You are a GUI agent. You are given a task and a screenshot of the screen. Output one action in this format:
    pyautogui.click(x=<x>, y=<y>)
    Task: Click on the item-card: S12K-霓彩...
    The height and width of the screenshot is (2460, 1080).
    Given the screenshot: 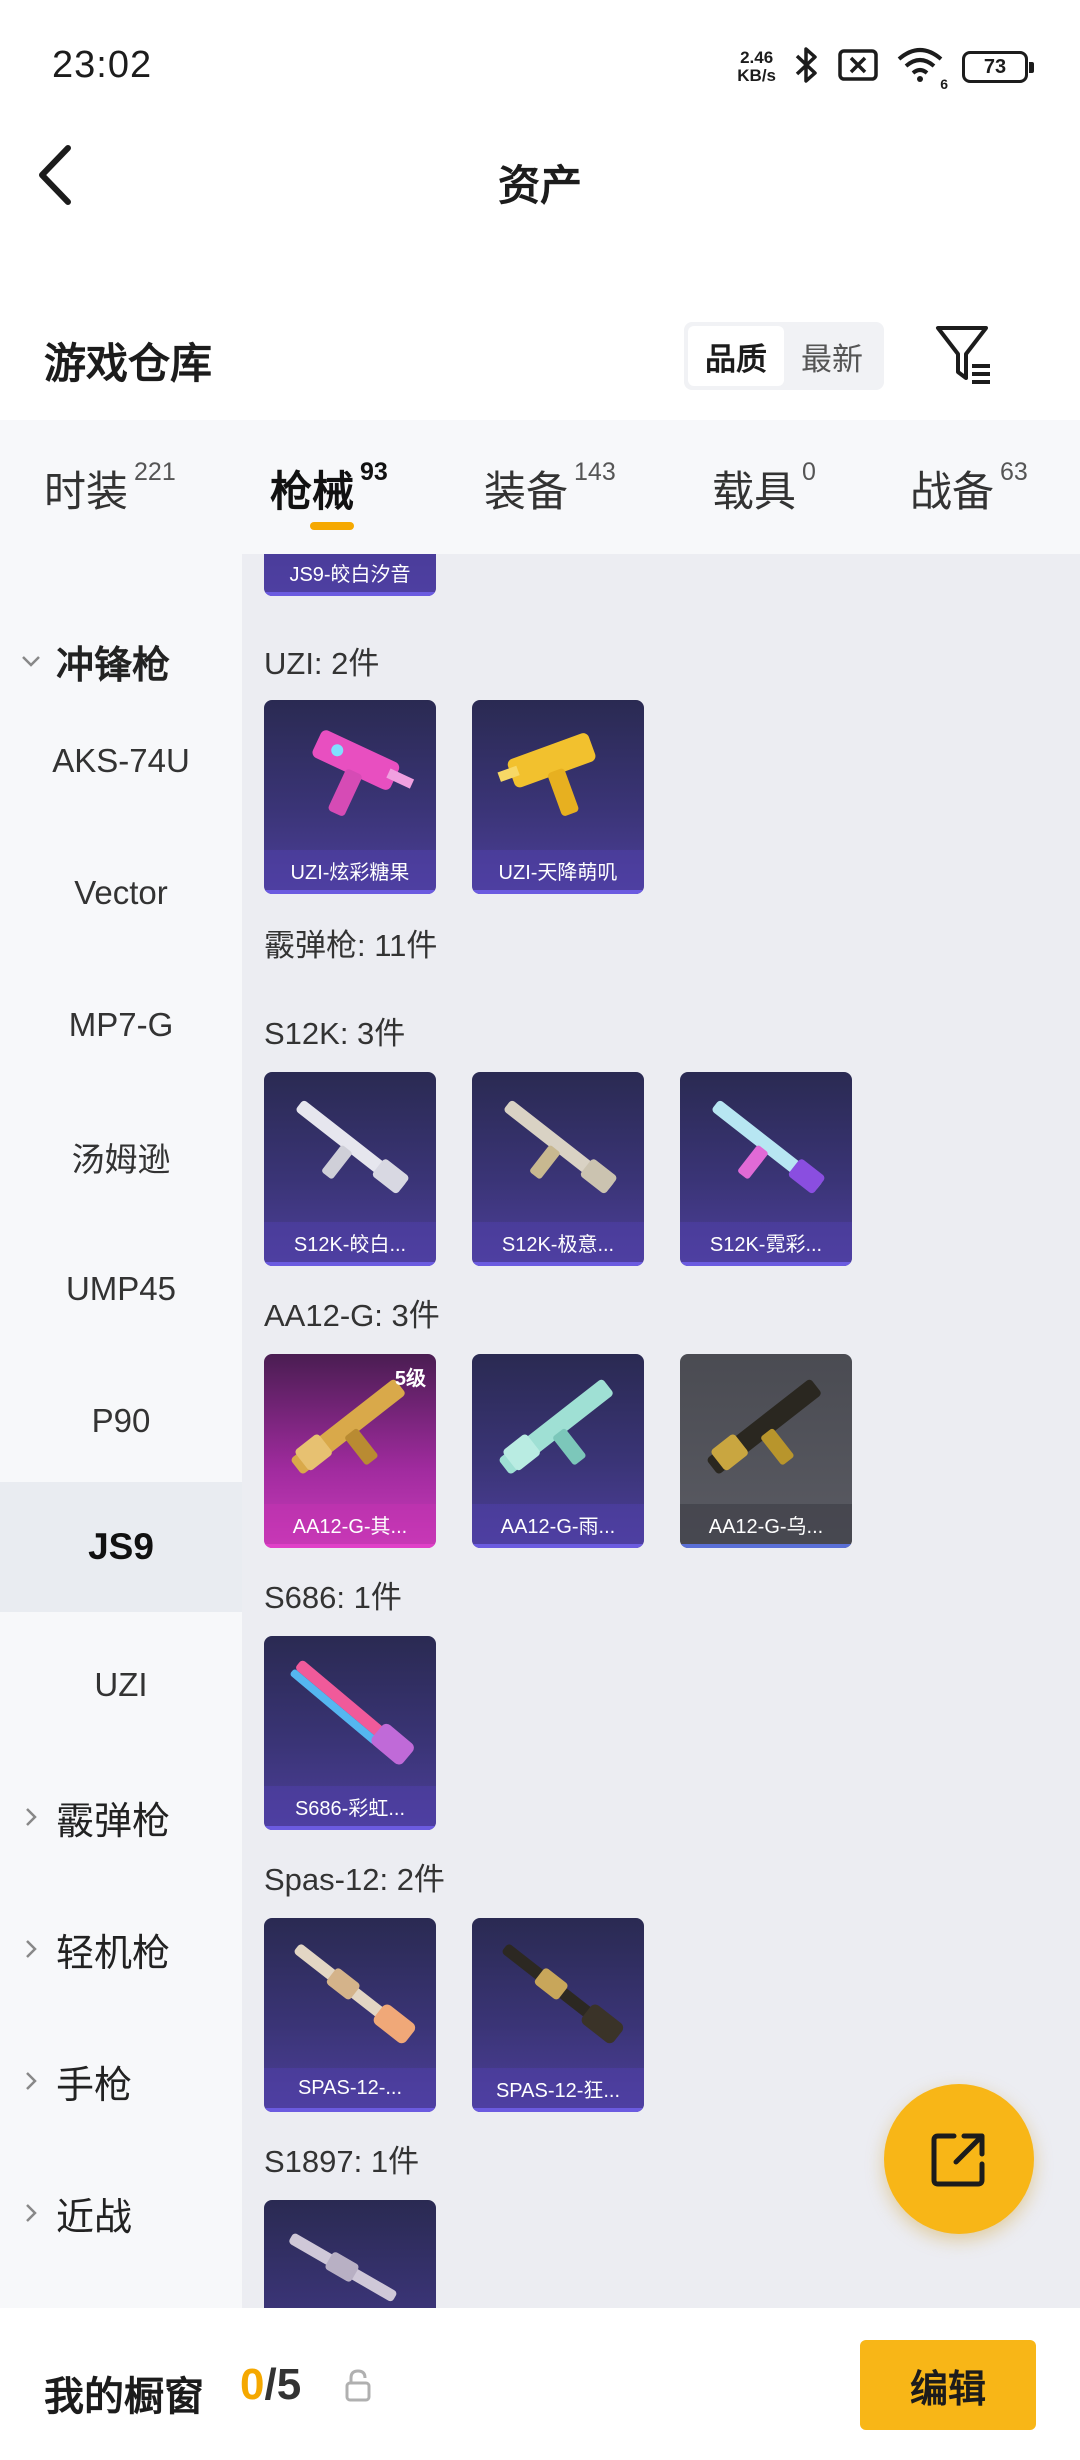 What is the action you would take?
    pyautogui.click(x=766, y=1169)
    